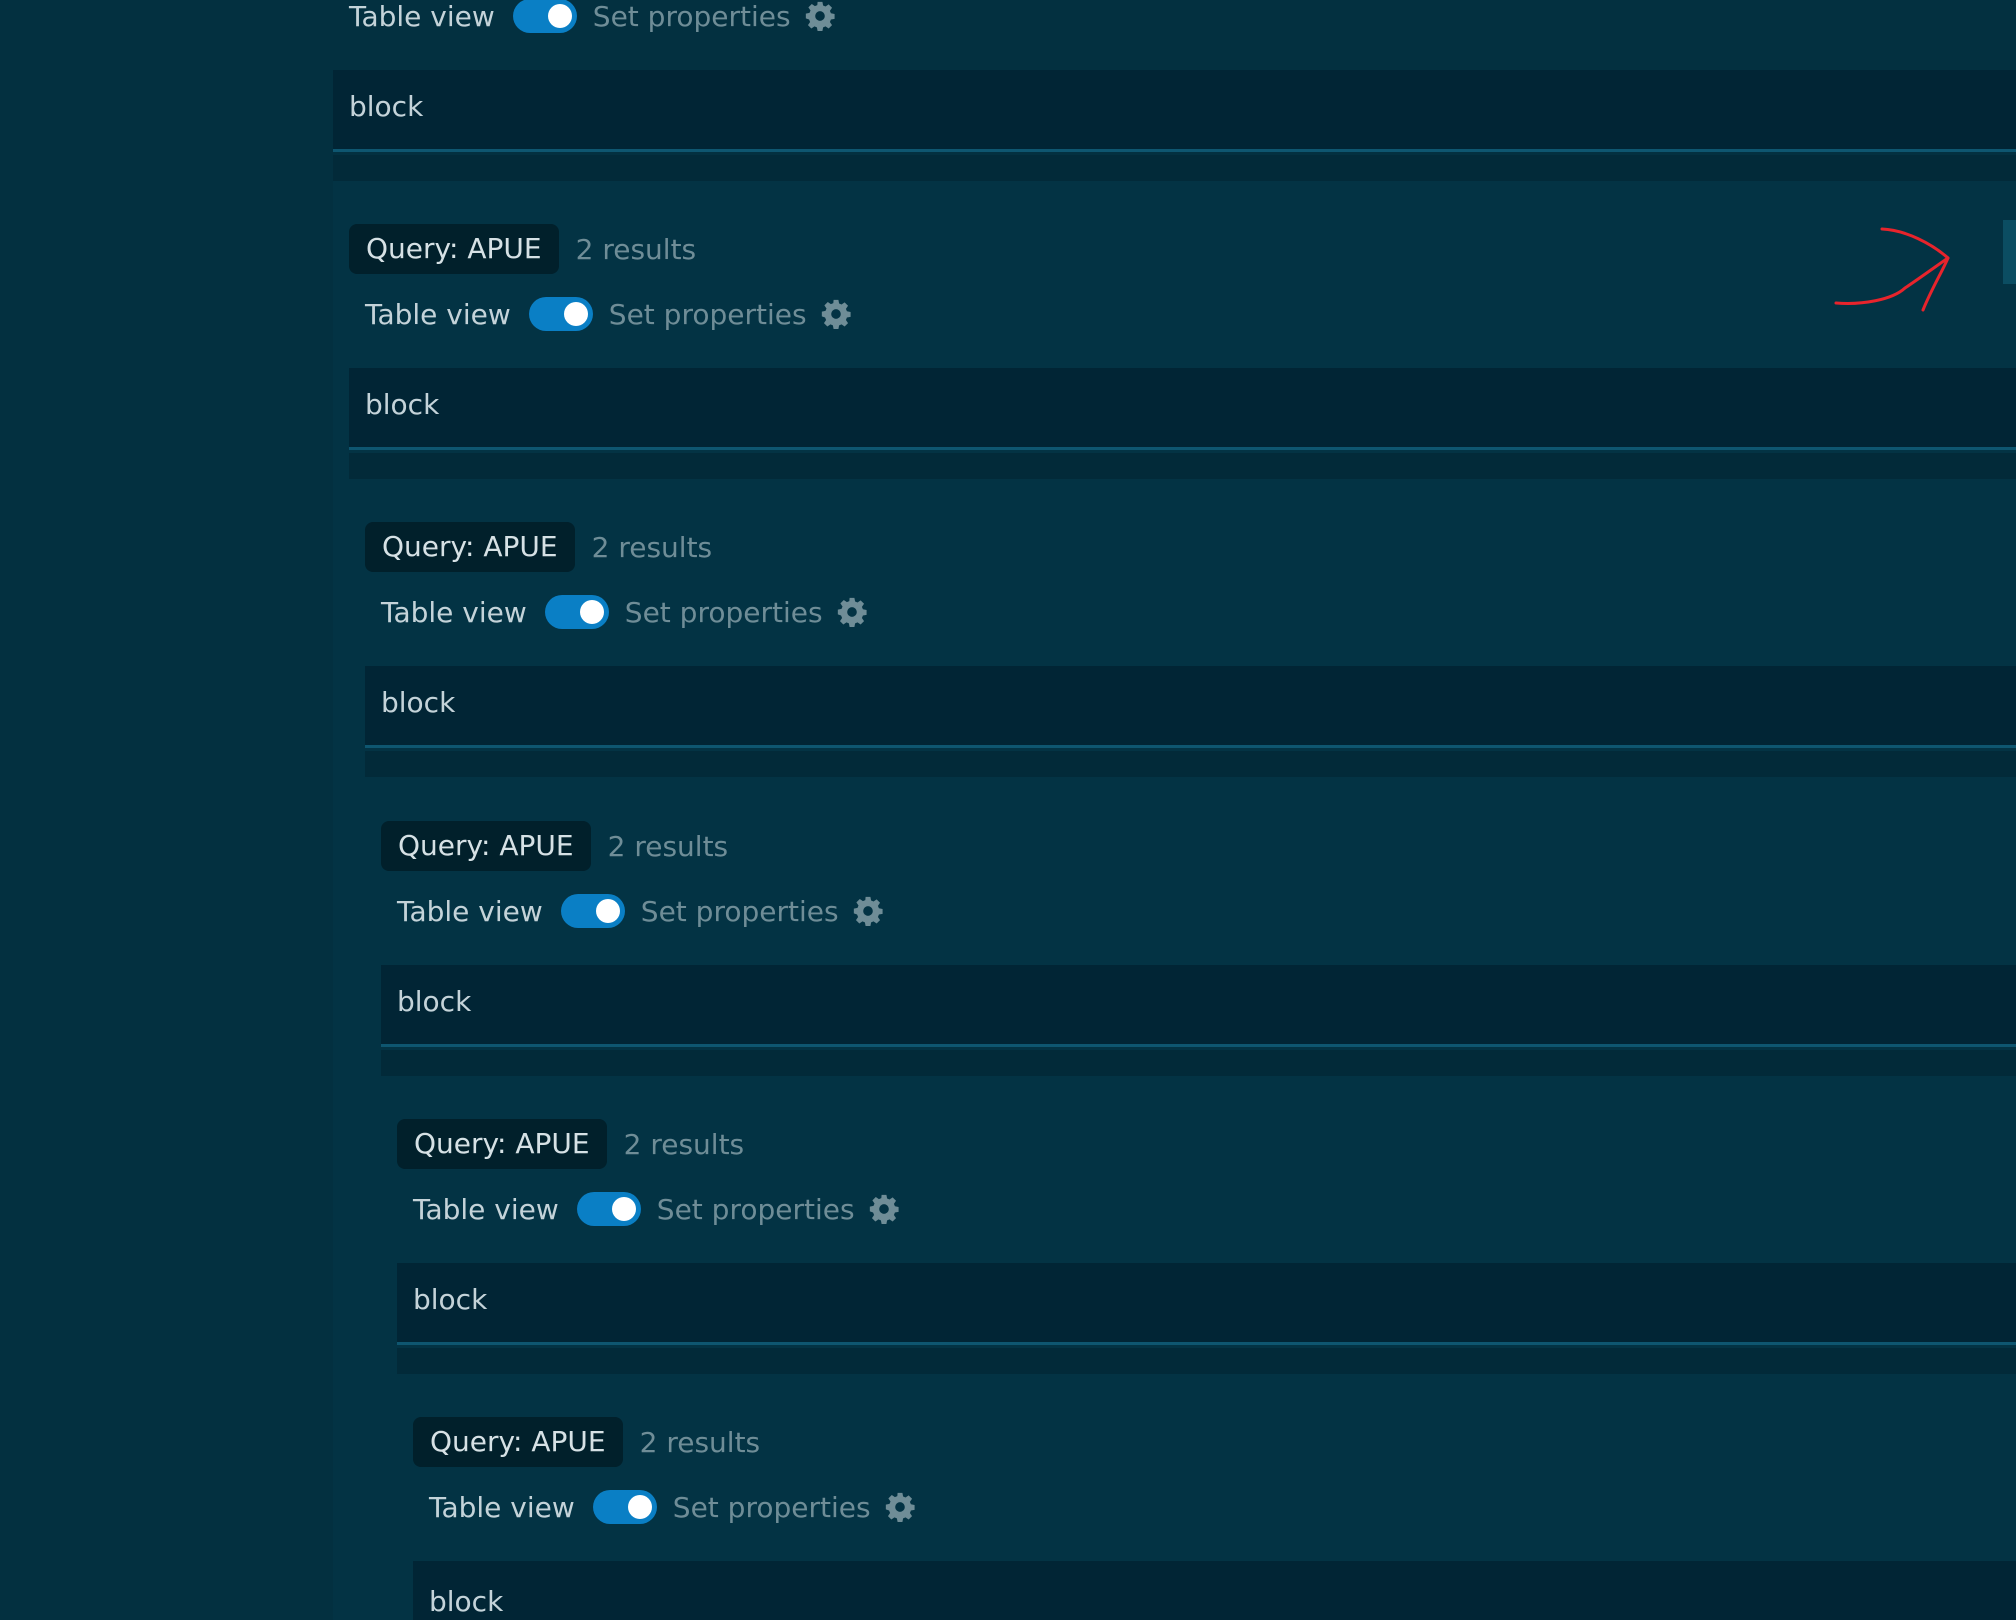 The height and width of the screenshot is (1620, 2016). I want to click on top-controls: Table view Set properties, so click(593, 18).